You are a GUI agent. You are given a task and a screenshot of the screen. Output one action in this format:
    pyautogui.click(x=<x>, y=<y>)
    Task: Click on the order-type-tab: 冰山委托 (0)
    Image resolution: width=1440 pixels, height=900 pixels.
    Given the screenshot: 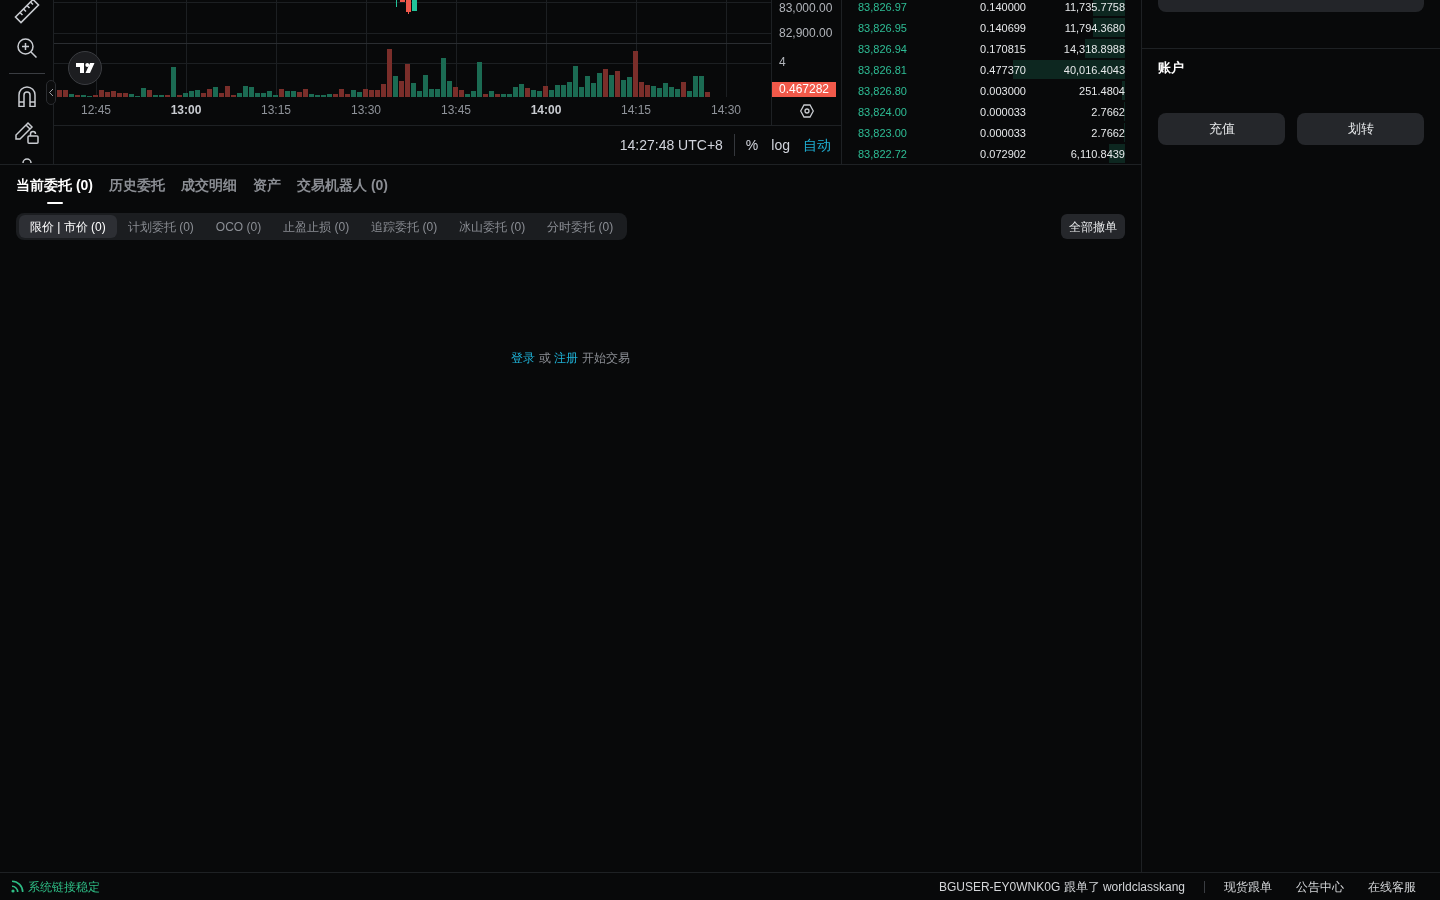 What is the action you would take?
    pyautogui.click(x=492, y=226)
    